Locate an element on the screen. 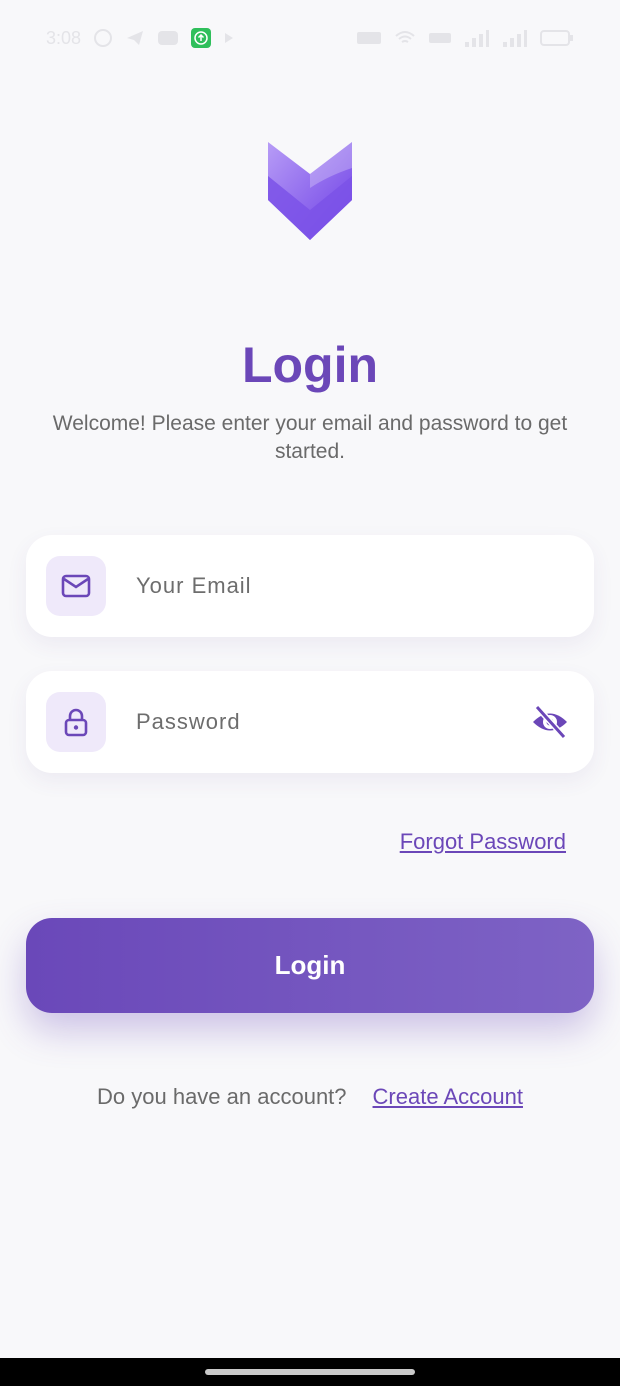  mail-icon-box is located at coordinates (76, 586).